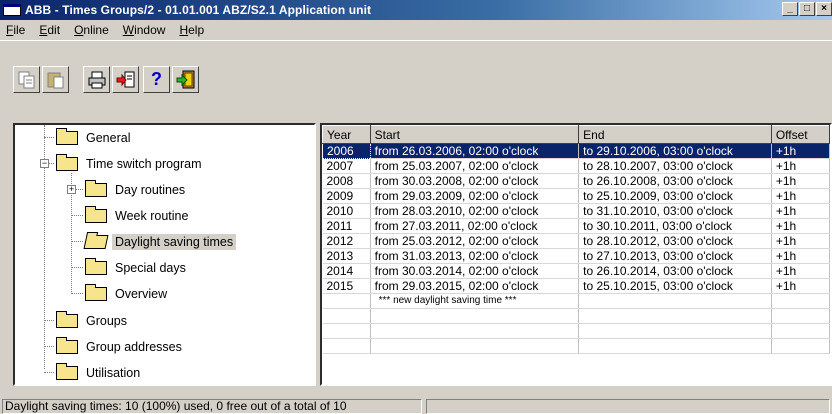 This screenshot has height=414, width=832. Describe the element at coordinates (137, 267) in the screenshot. I see `tree-item-special-days: Special days` at that location.